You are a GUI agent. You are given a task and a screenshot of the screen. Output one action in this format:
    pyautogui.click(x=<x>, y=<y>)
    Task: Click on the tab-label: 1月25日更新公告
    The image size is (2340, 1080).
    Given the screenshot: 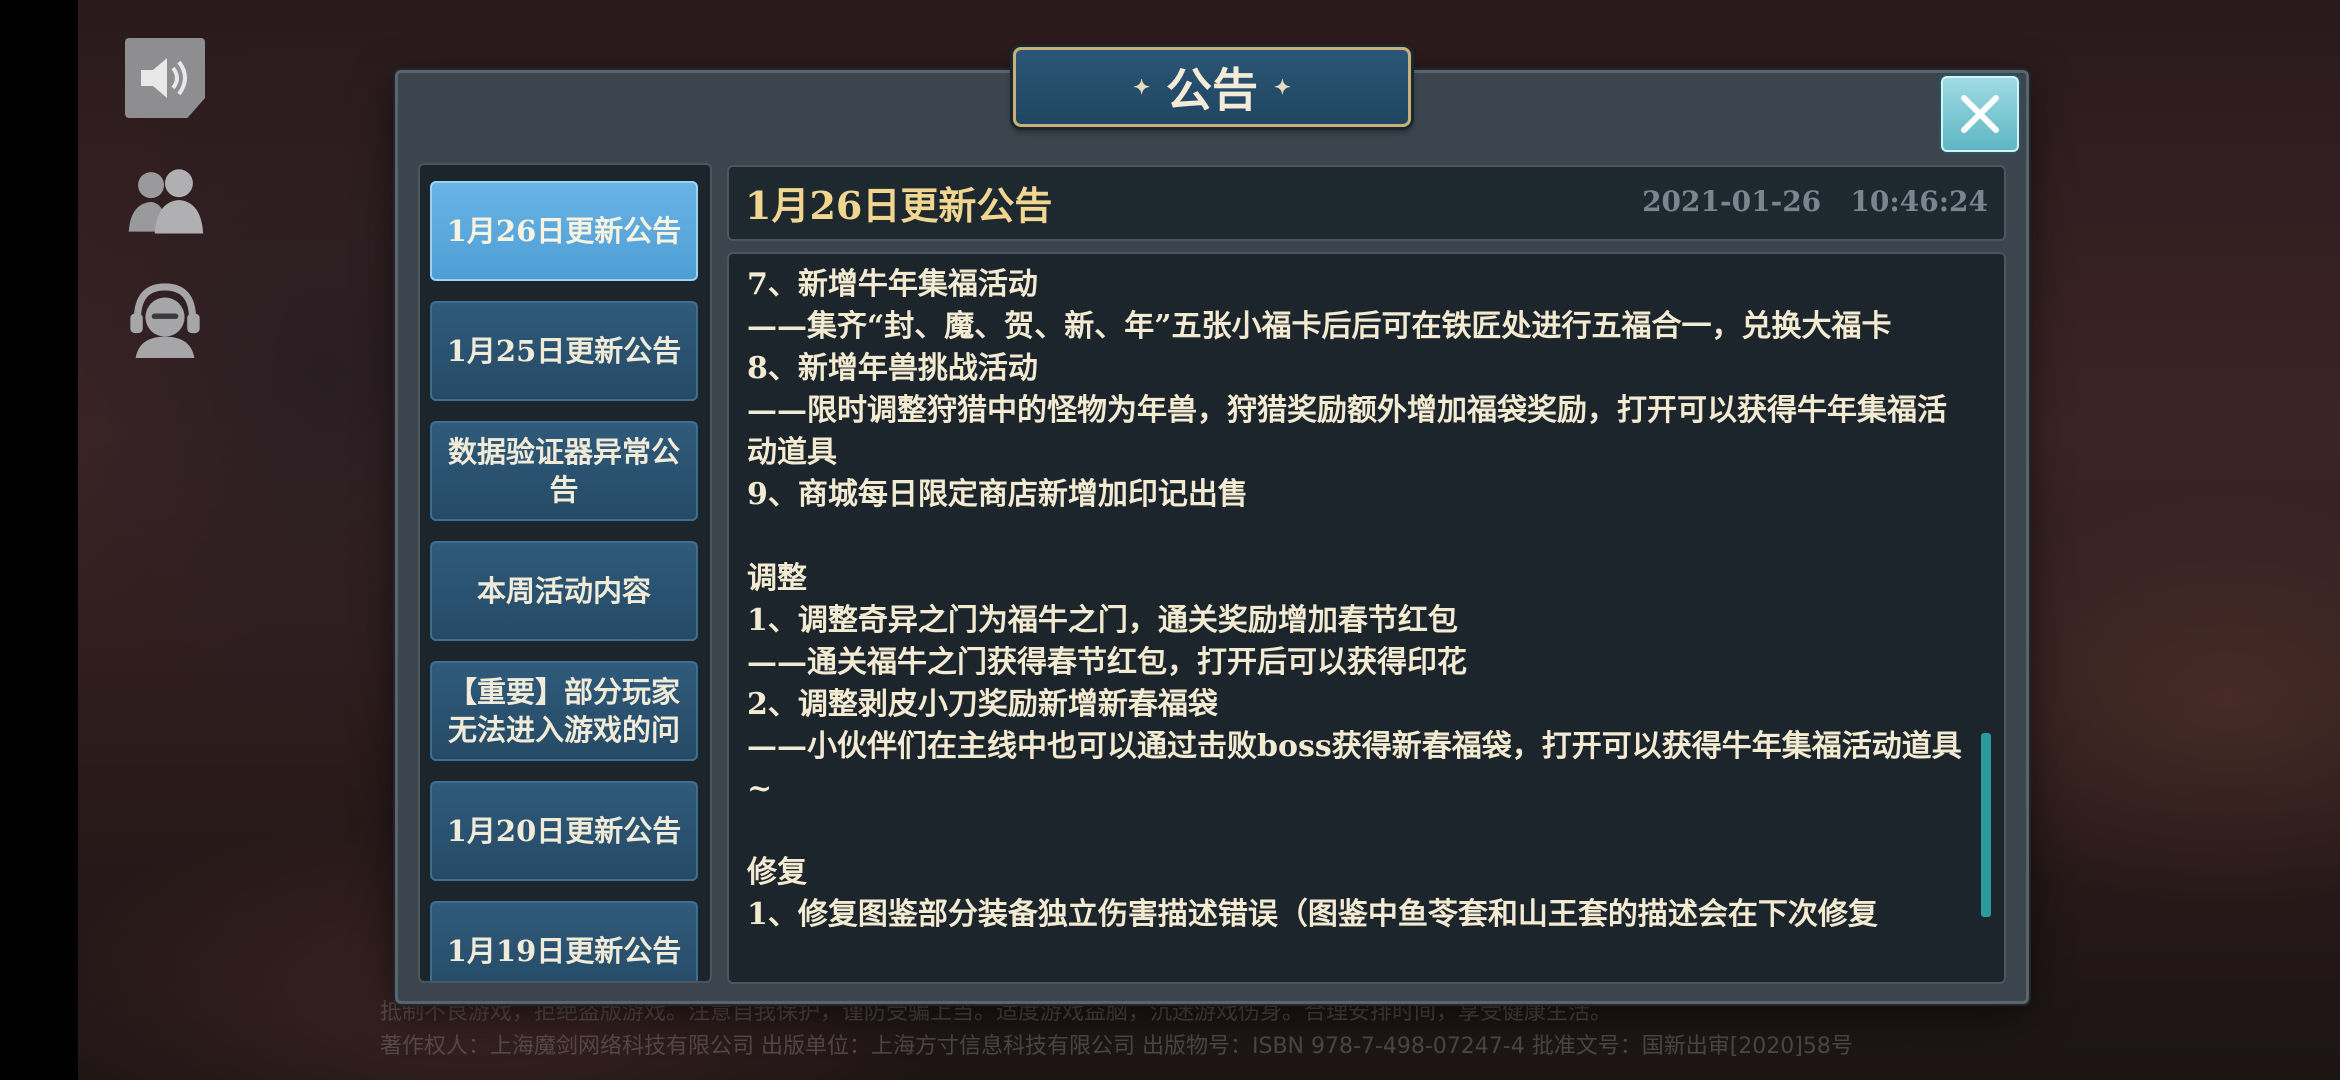 What is the action you would take?
    pyautogui.click(x=564, y=351)
    